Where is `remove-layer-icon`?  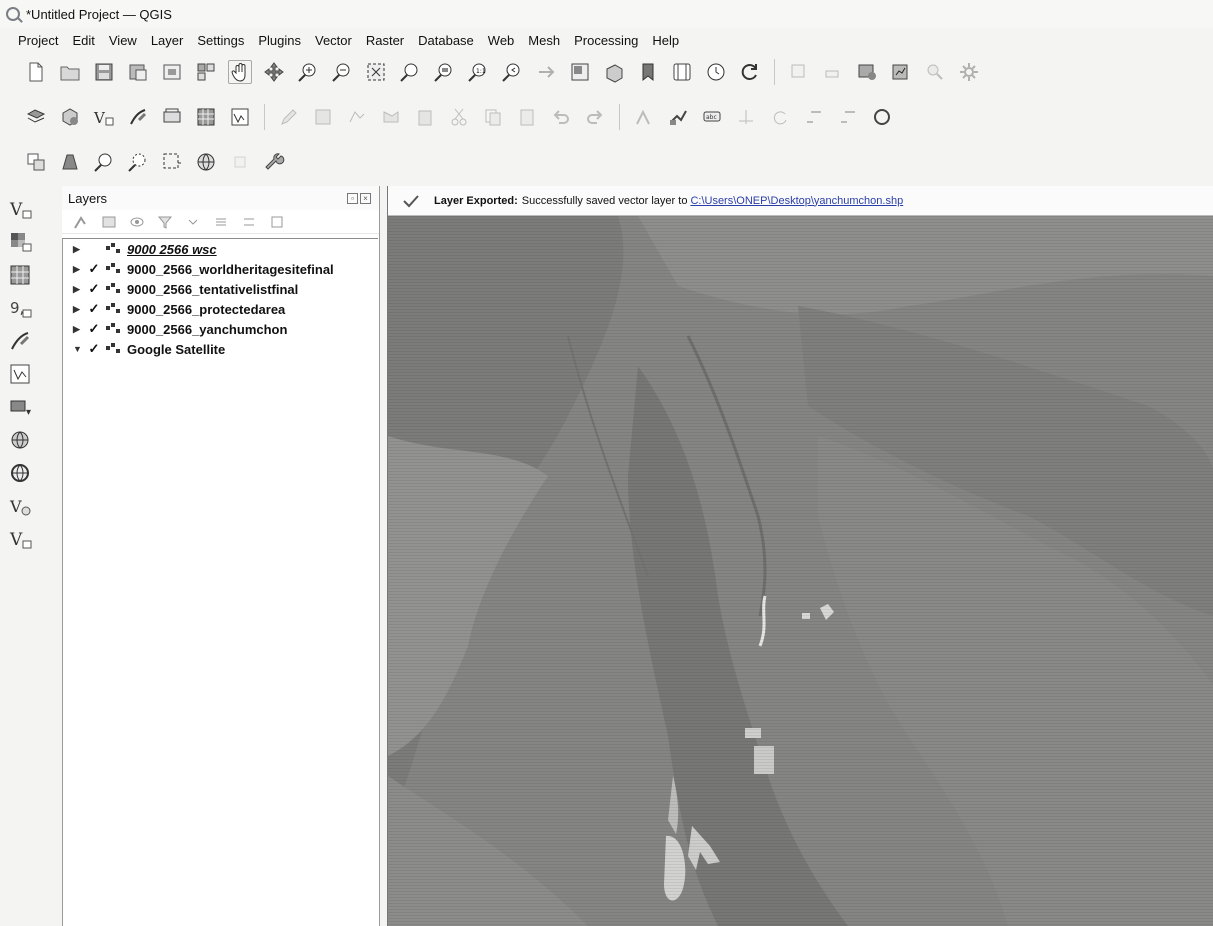 remove-layer-icon is located at coordinates (277, 222).